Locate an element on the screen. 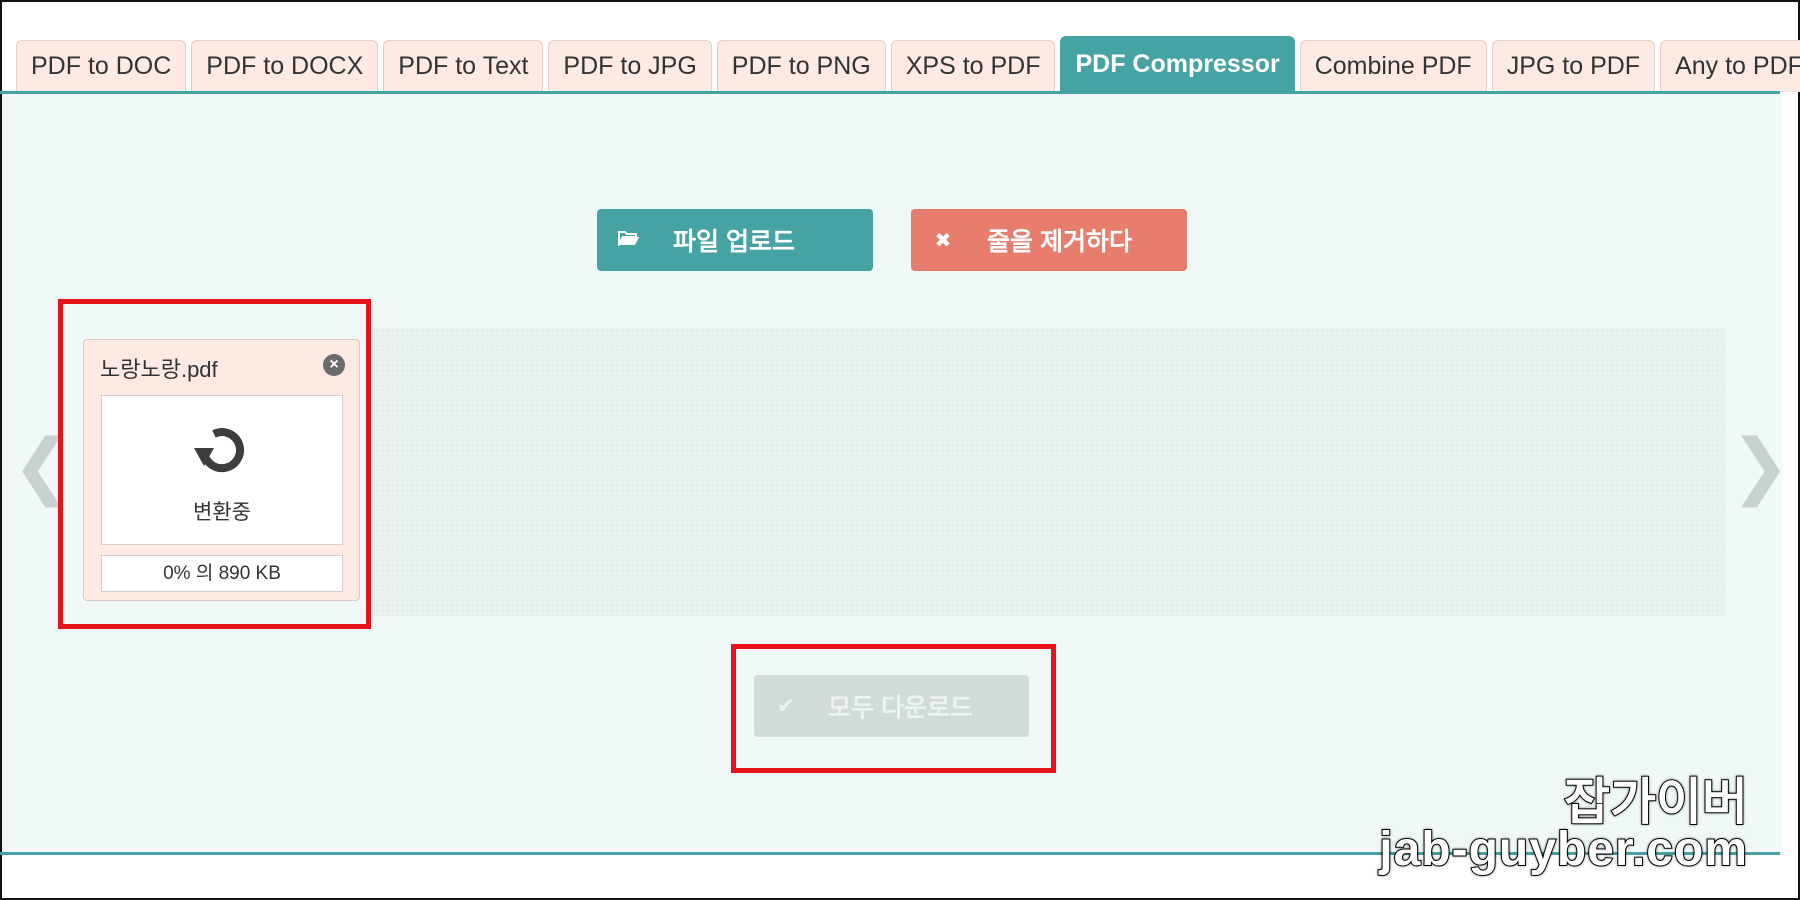  tab-combine-pdf: Combine PDF is located at coordinates (1393, 66).